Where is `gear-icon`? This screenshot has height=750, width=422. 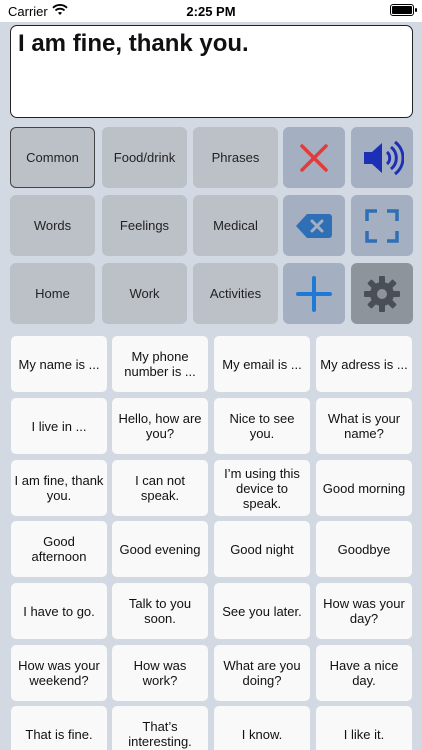
gear-icon is located at coordinates (382, 293).